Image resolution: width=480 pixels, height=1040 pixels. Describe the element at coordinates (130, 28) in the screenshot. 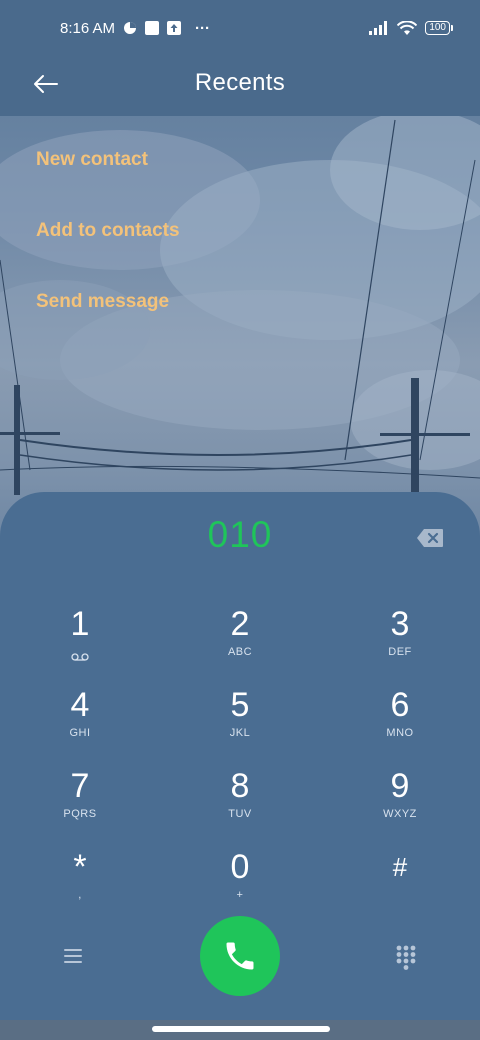

I see `data-saver-icon` at that location.